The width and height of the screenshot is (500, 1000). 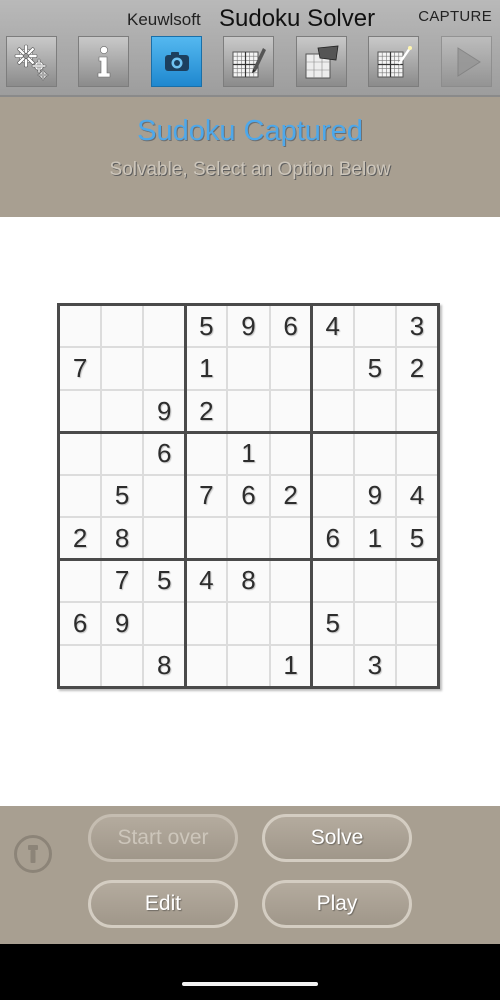 I want to click on solve-button: Solve, so click(x=337, y=838).